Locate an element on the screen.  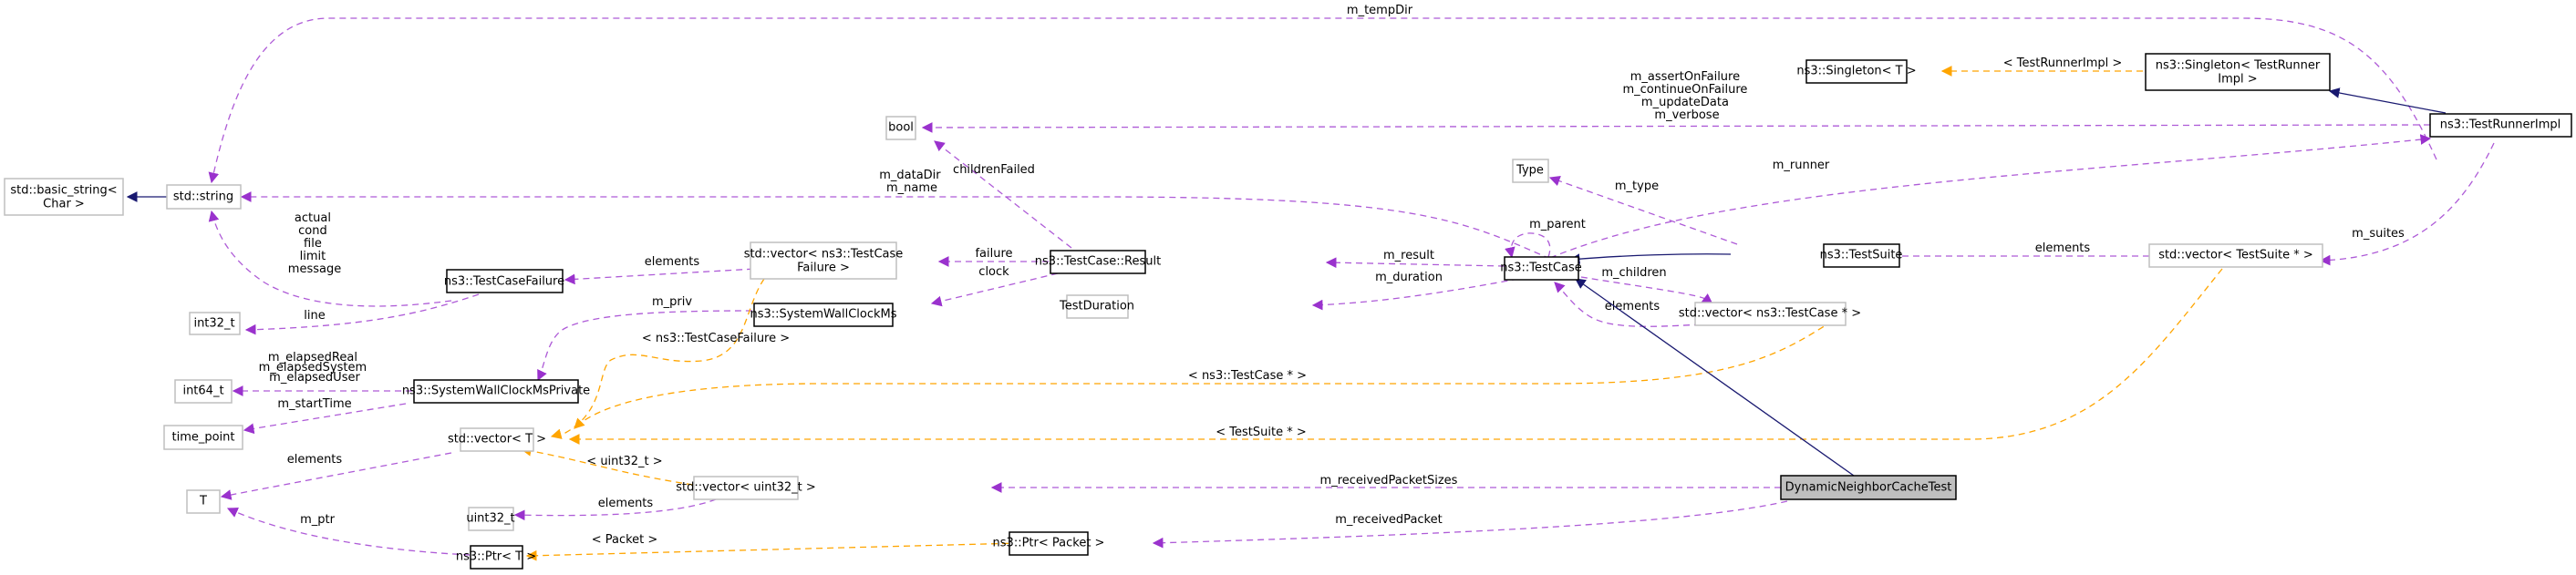
node-label: ns3::Ptr< T > is located at coordinates (496, 557).